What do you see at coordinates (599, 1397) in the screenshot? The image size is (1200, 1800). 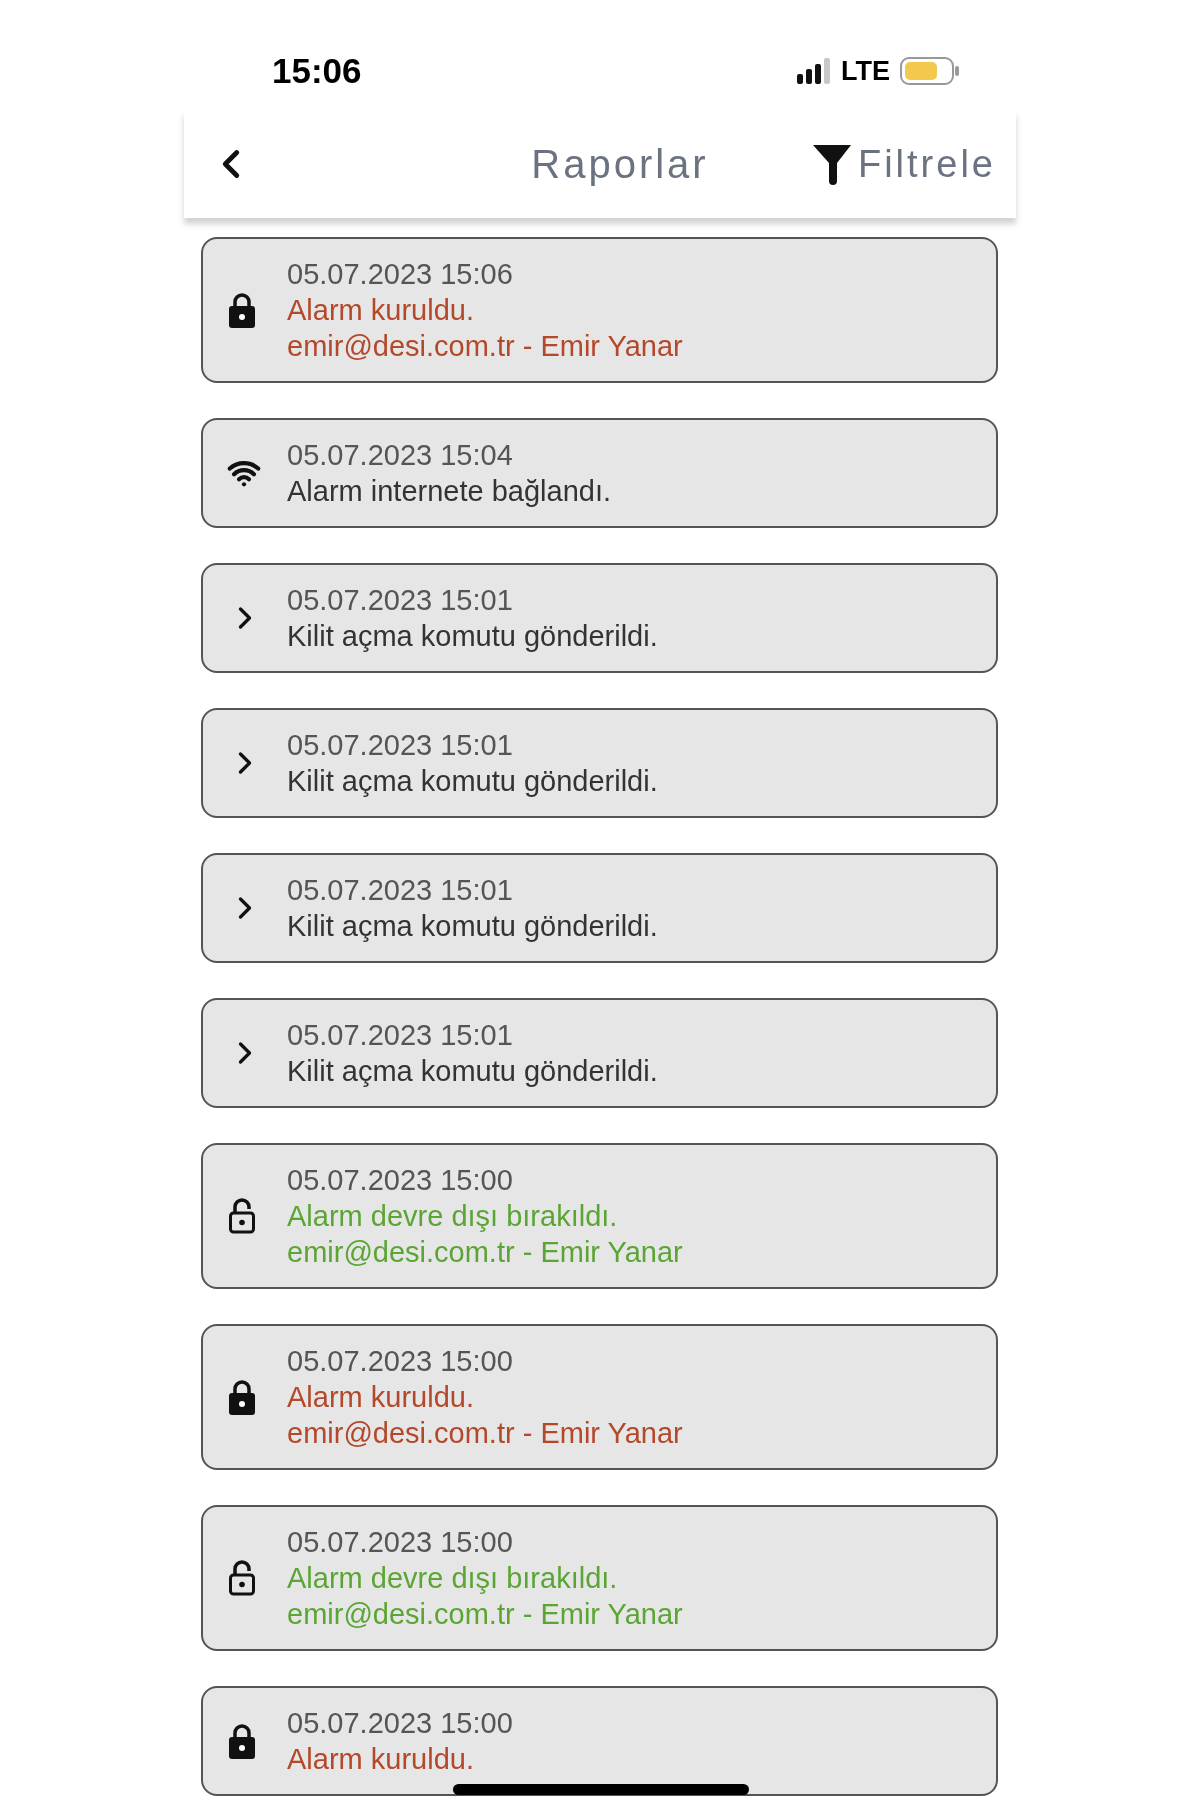 I see `report-card: 05.07.2023 15:00 Alarm kuruldu. emir@desi.com.tr - Emir Yanar` at bounding box center [599, 1397].